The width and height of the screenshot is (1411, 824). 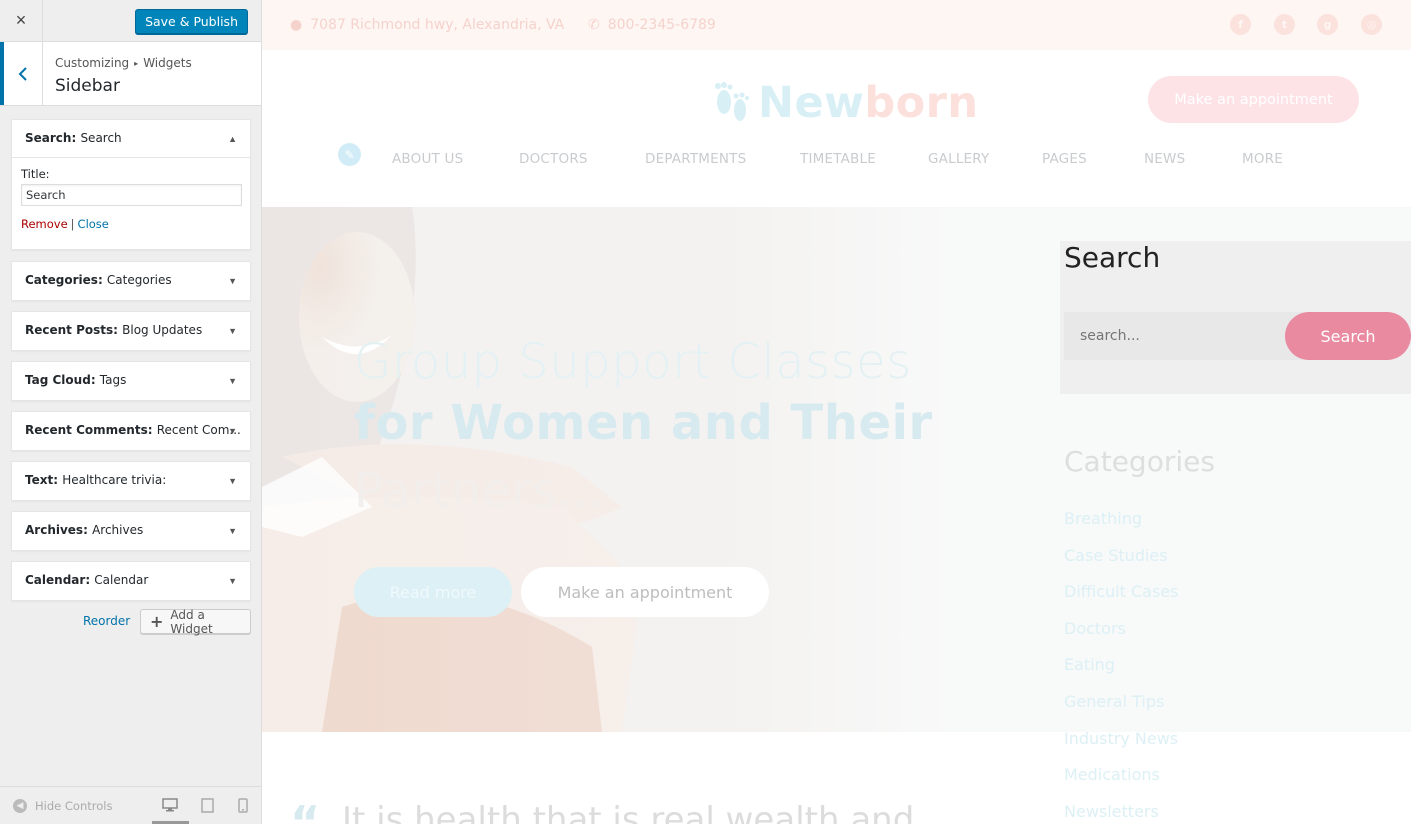 I want to click on category-link: Eating, so click(x=1089, y=664).